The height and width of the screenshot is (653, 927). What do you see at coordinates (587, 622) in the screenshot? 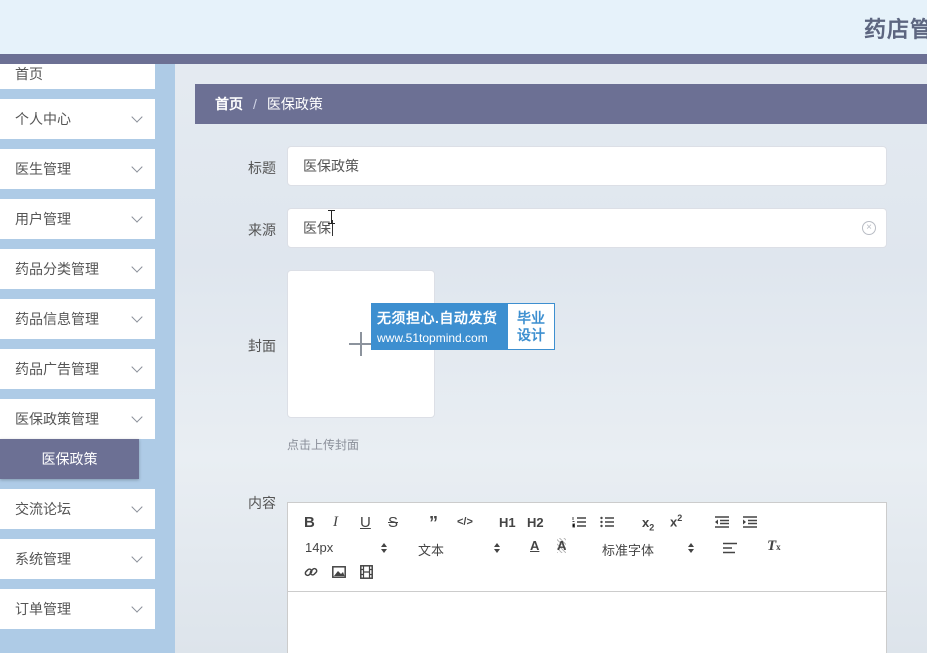
I see `editor-content-area` at bounding box center [587, 622].